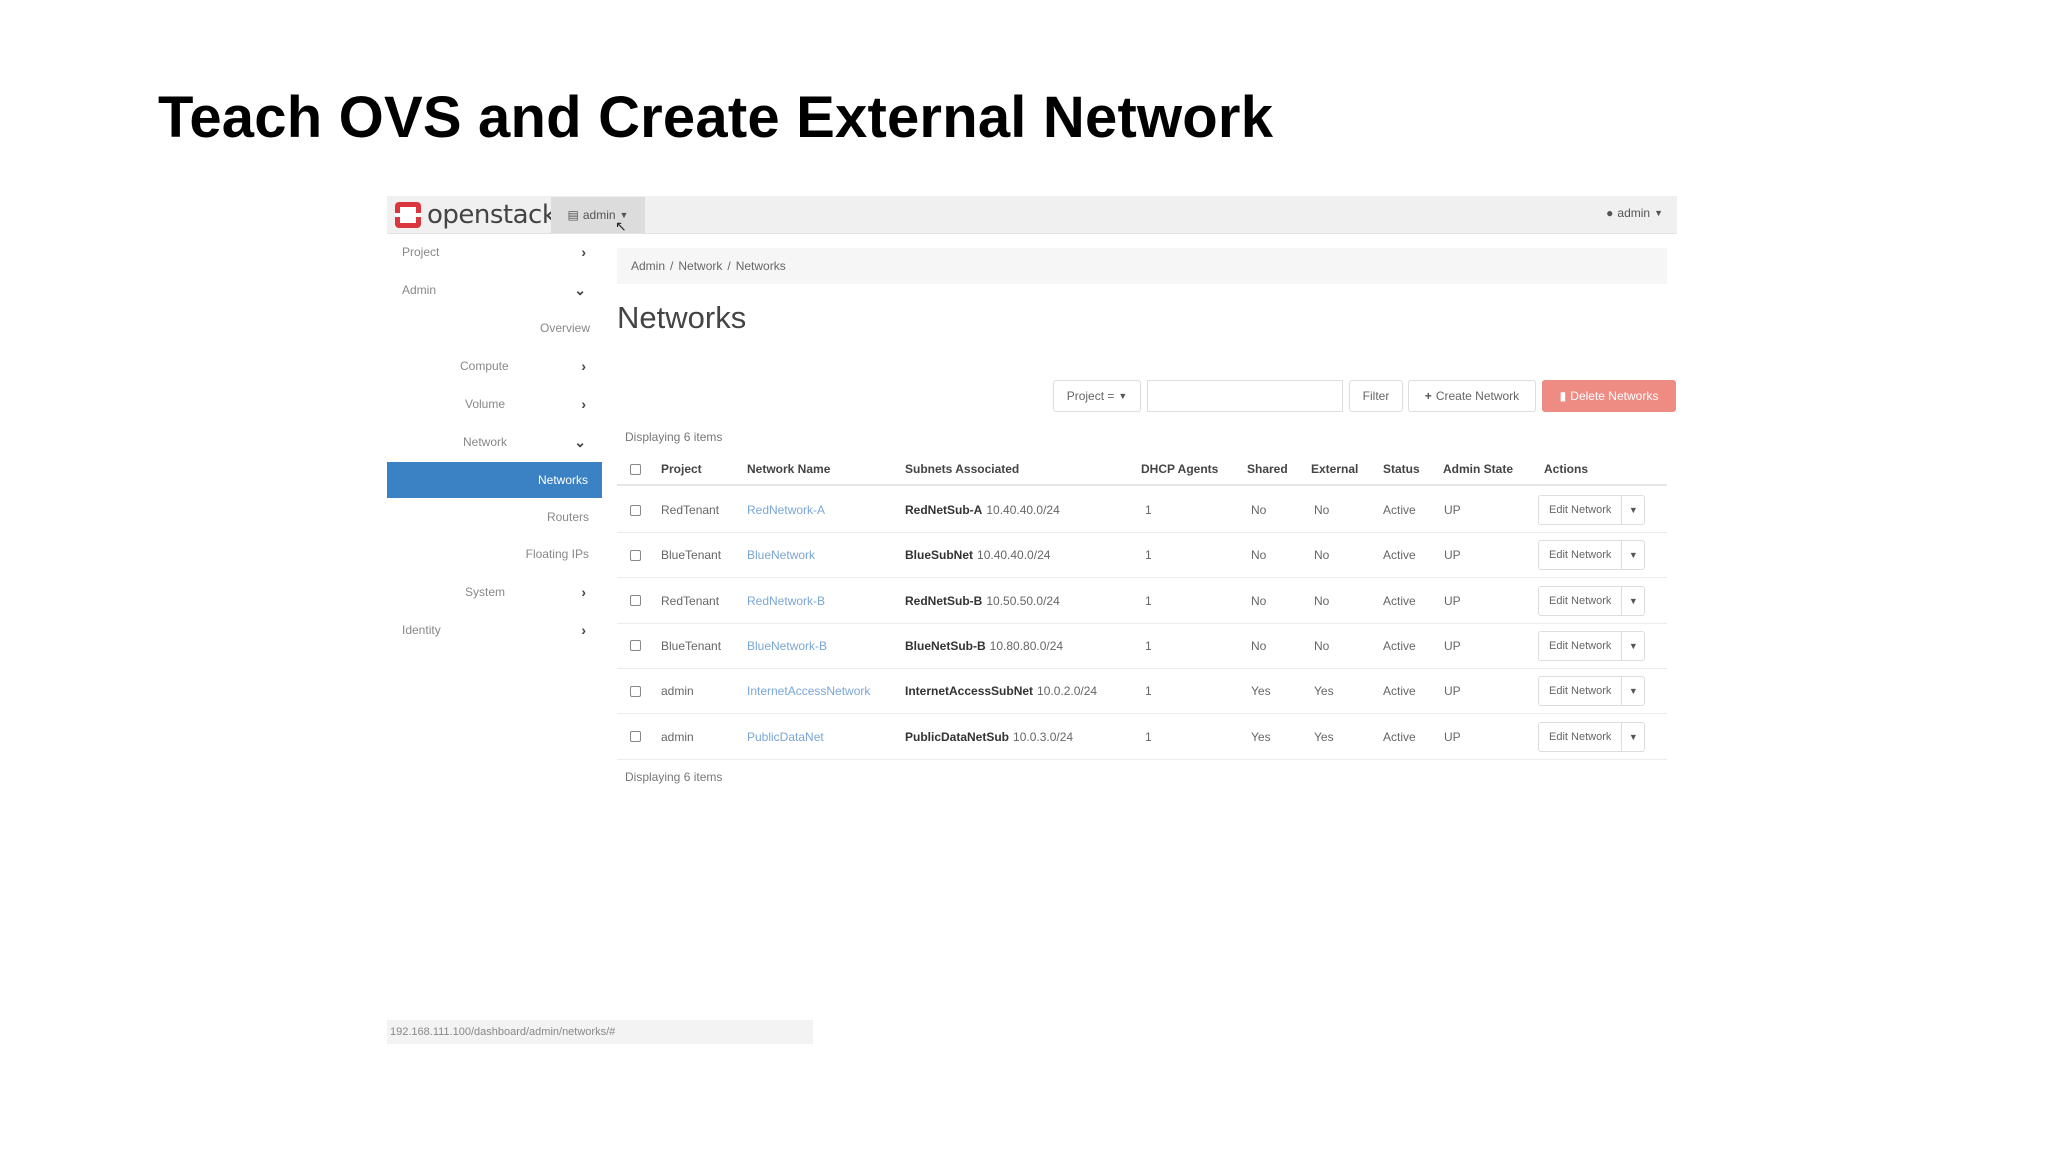 The width and height of the screenshot is (2048, 1152). What do you see at coordinates (1001, 691) in the screenshot?
I see `cell-subnets: InternetAccessSubNet 10.0.2.0/24` at bounding box center [1001, 691].